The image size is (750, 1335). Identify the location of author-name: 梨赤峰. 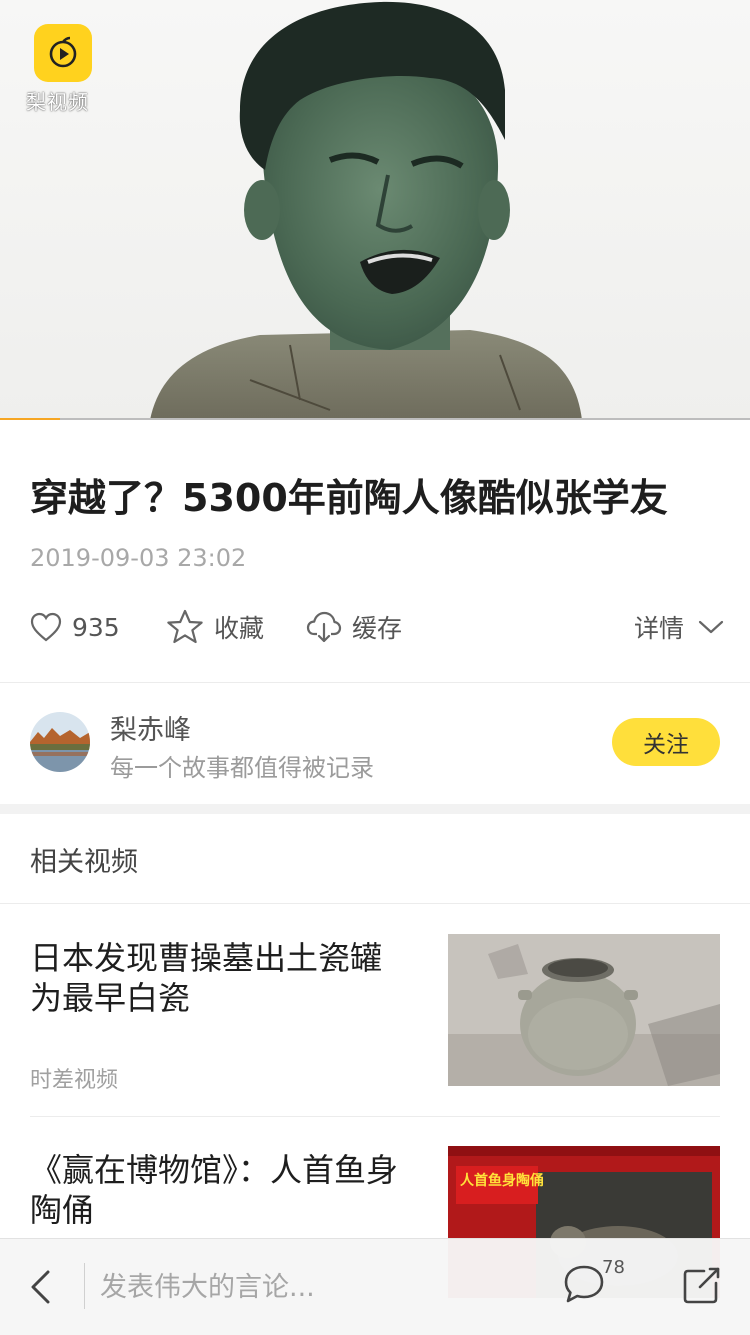
(150, 727).